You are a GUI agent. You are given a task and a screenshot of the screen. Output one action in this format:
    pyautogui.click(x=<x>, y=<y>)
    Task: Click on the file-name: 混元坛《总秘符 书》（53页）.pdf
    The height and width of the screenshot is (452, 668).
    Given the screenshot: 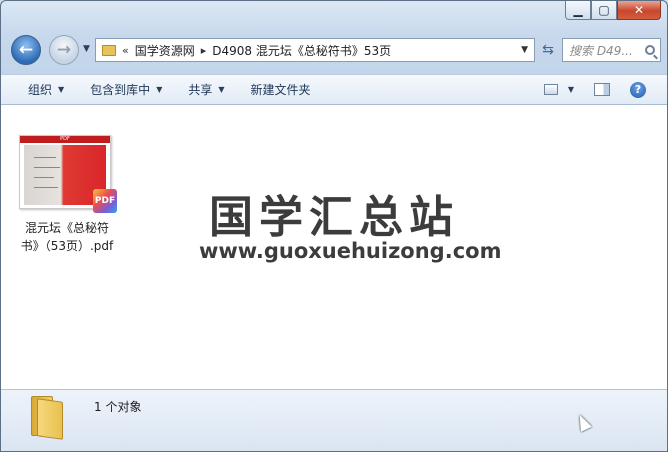 What is the action you would take?
    pyautogui.click(x=67, y=237)
    